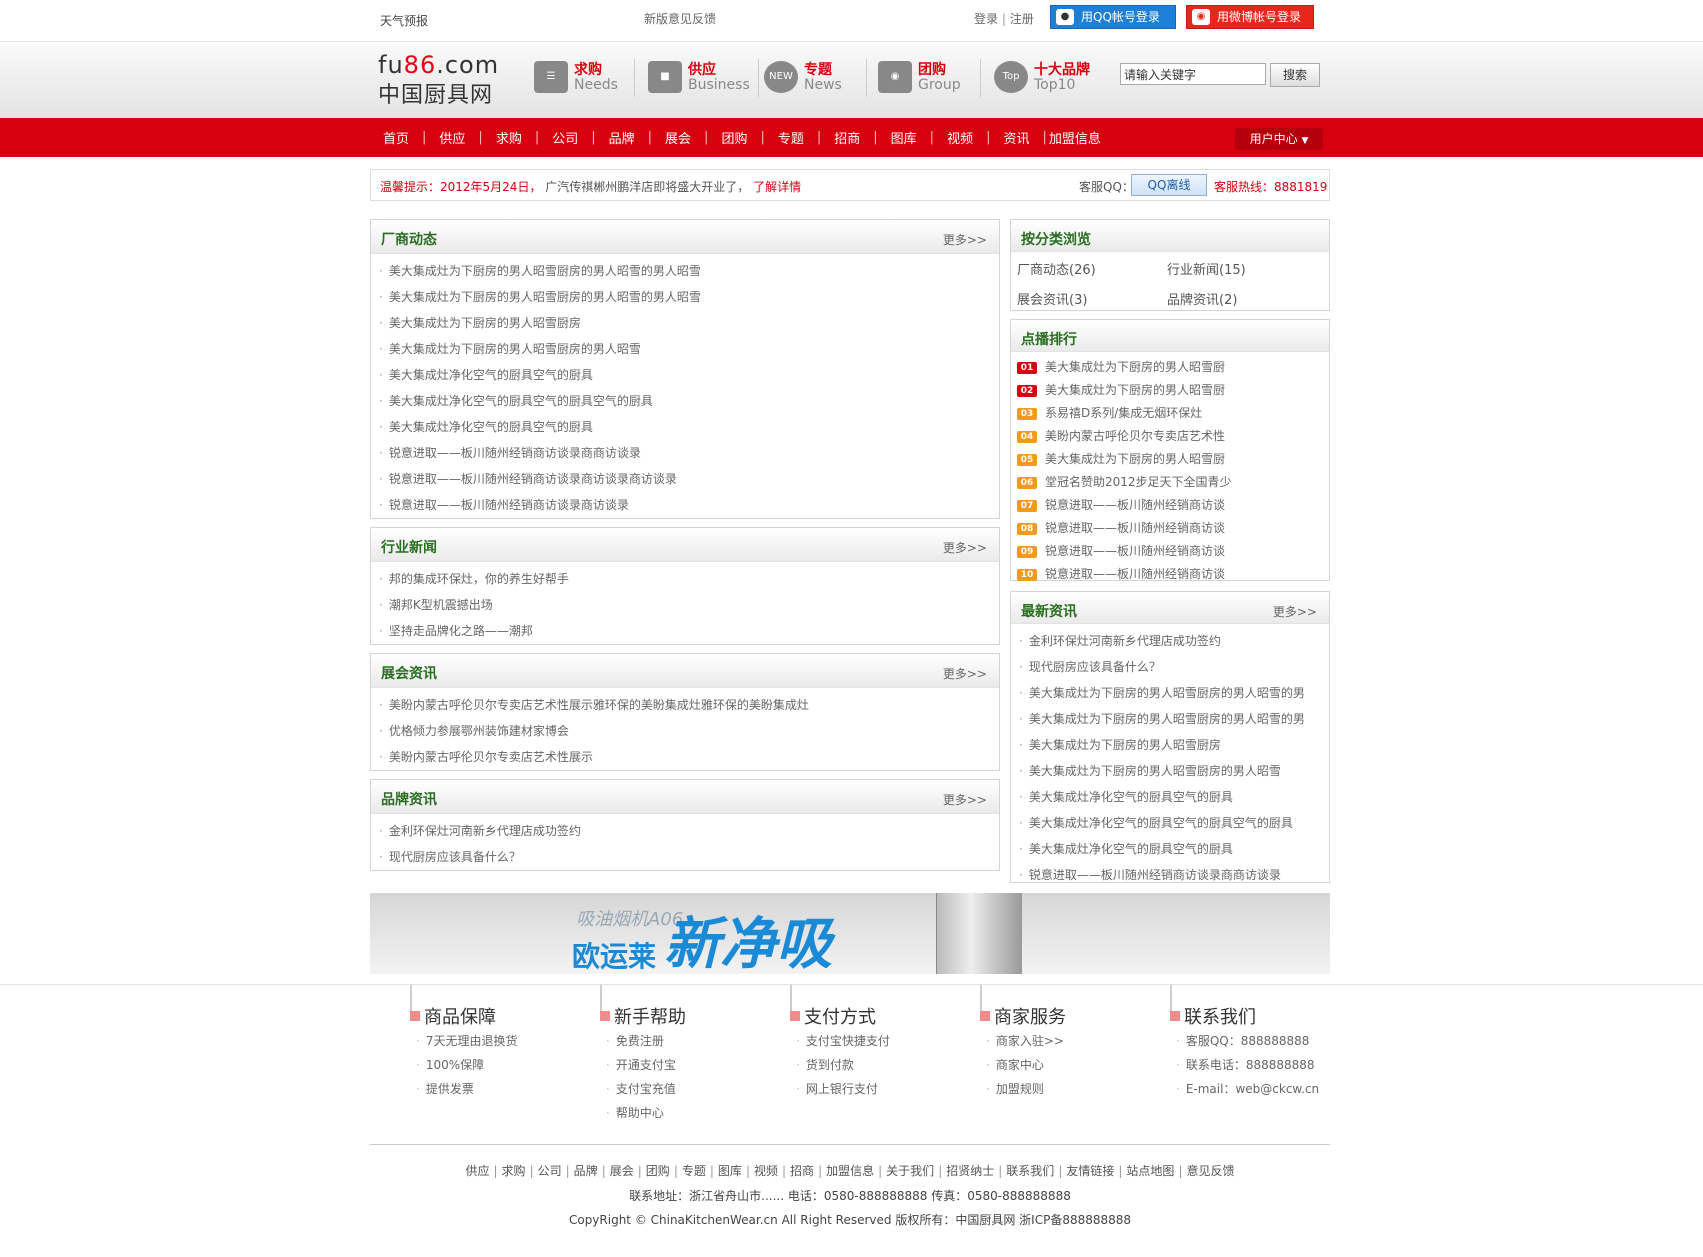  I want to click on list-item: · 锐意进取——板川随州经销商访谈录商访谈录, so click(689, 505).